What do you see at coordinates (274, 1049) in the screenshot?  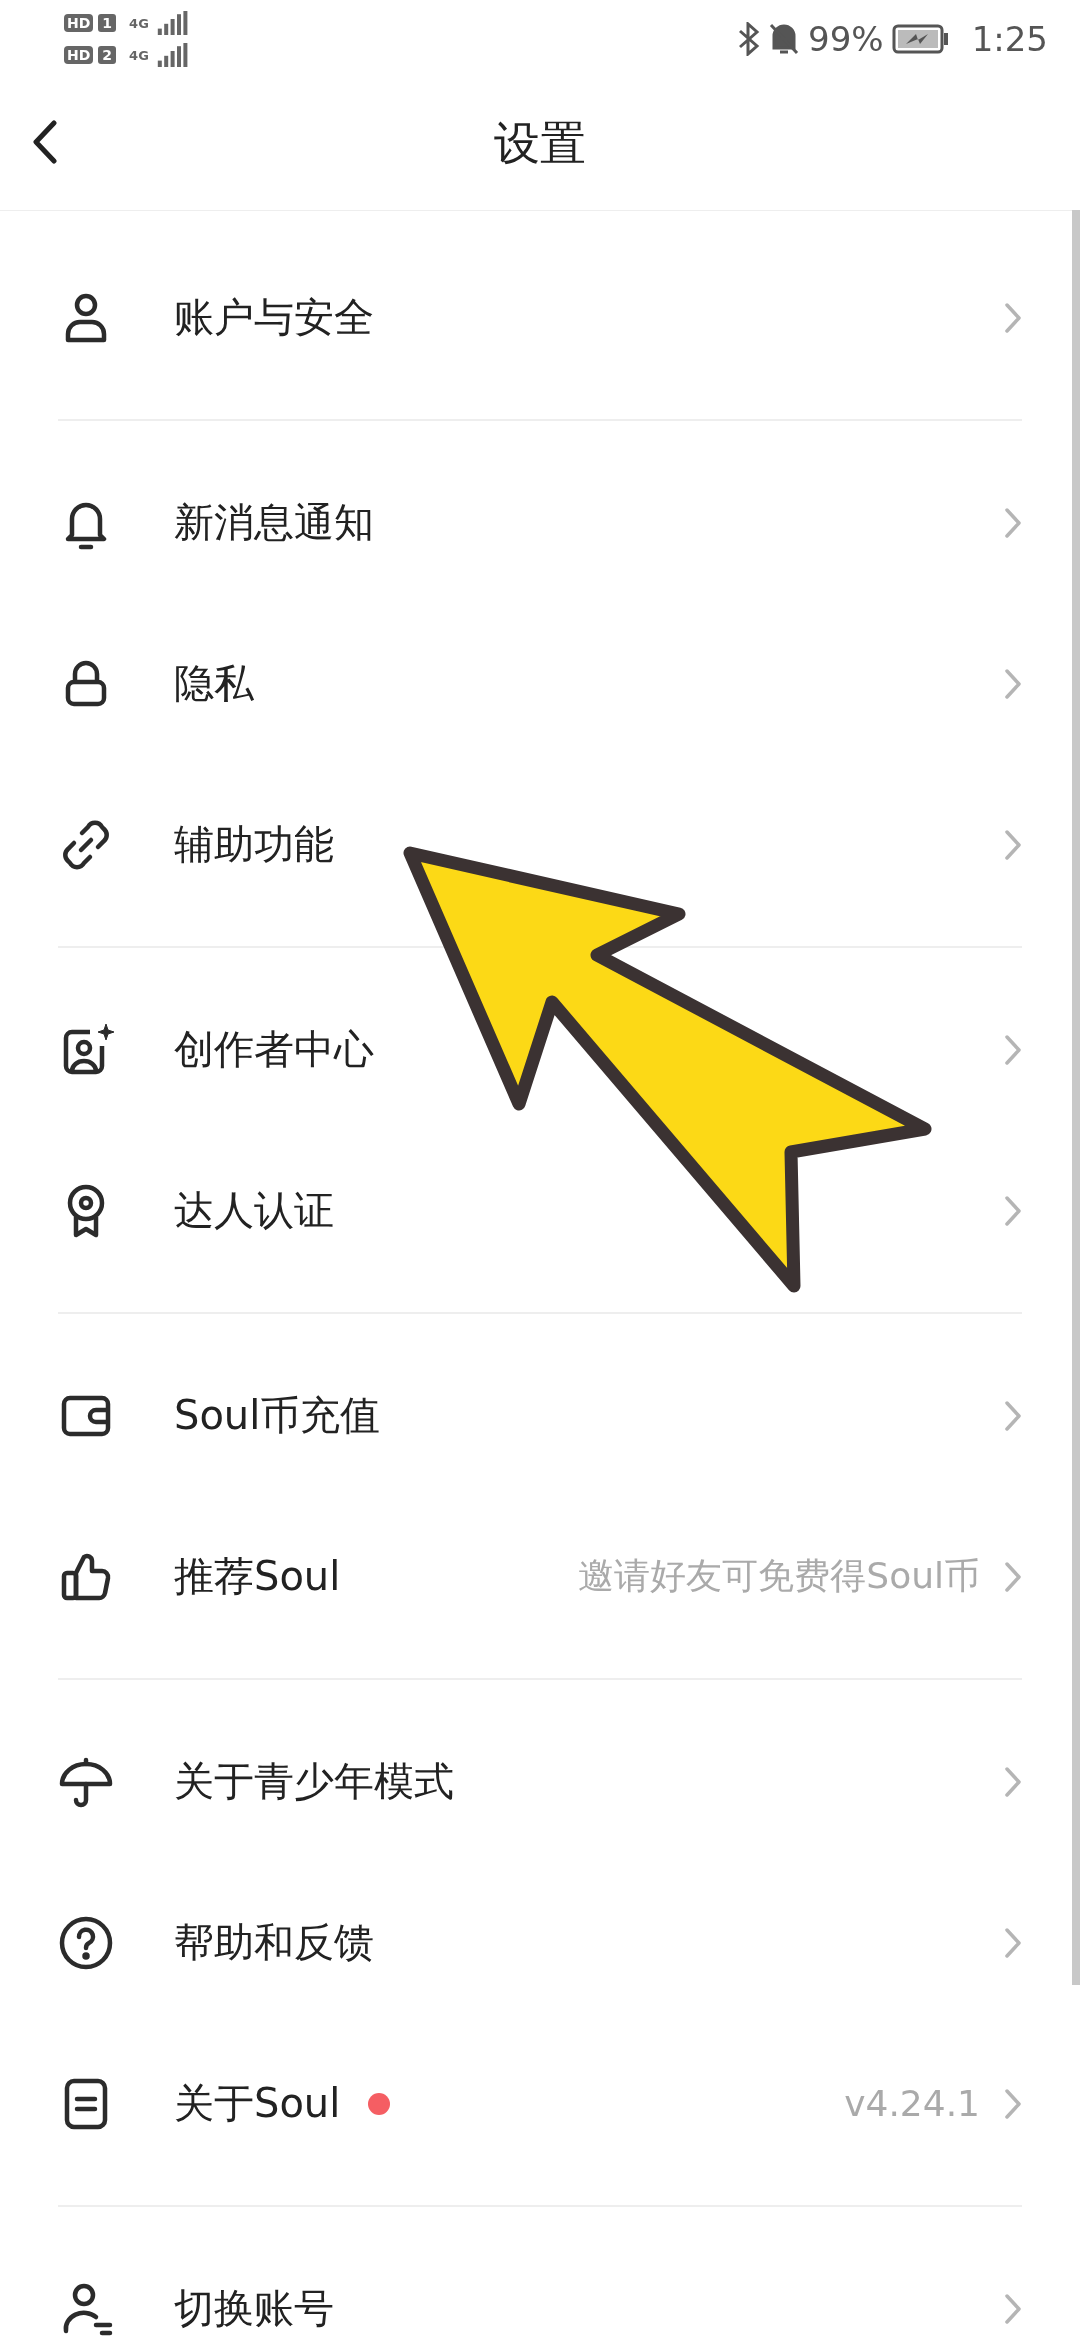 I see `item-label: 创作者中心` at bounding box center [274, 1049].